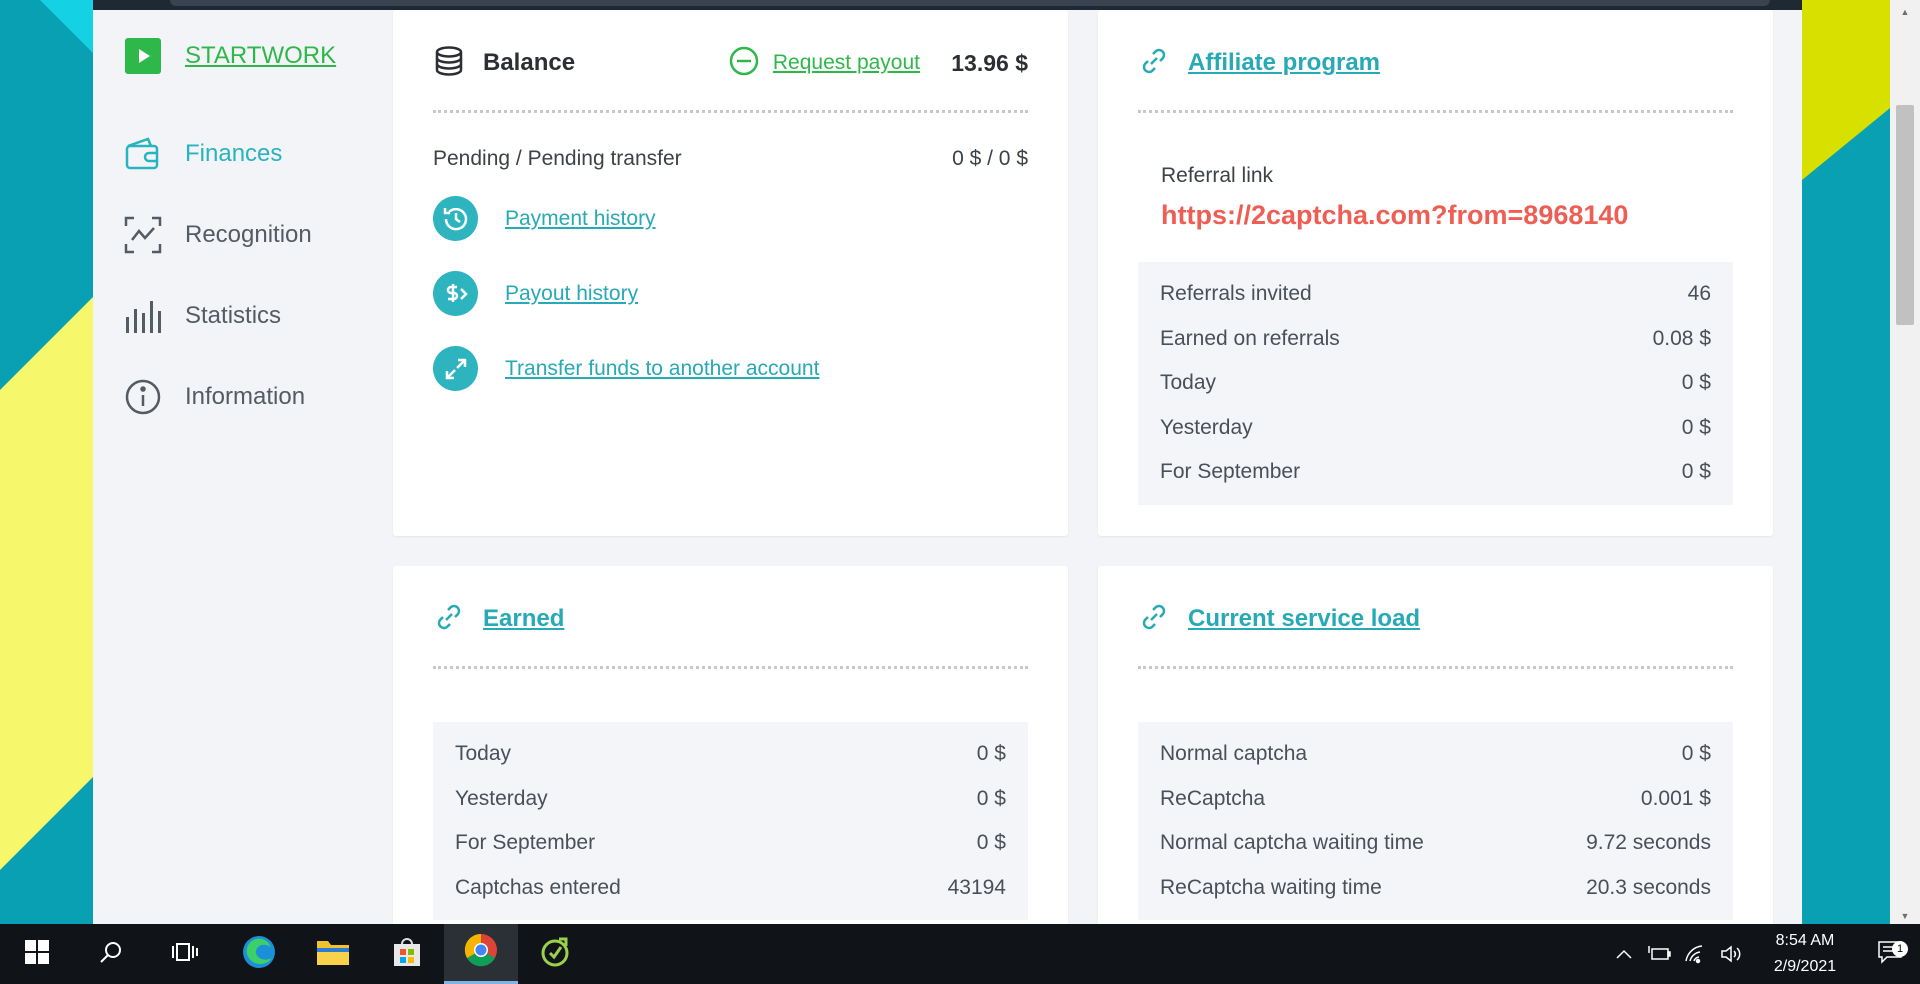 The width and height of the screenshot is (1920, 984). What do you see at coordinates (261, 55) in the screenshot?
I see `sidebar-item-label: STARTWORK` at bounding box center [261, 55].